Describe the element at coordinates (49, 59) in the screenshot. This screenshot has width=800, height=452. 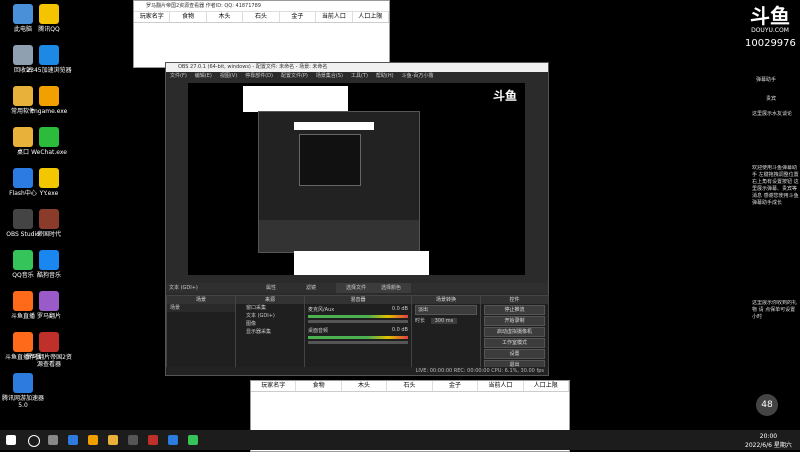
I see `desktop-icon: 2345加速浏览器` at that location.